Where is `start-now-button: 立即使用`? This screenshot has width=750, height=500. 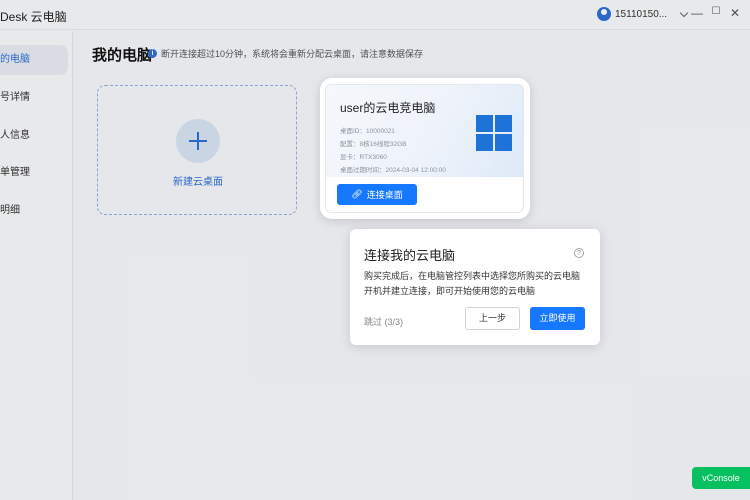 start-now-button: 立即使用 is located at coordinates (557, 318).